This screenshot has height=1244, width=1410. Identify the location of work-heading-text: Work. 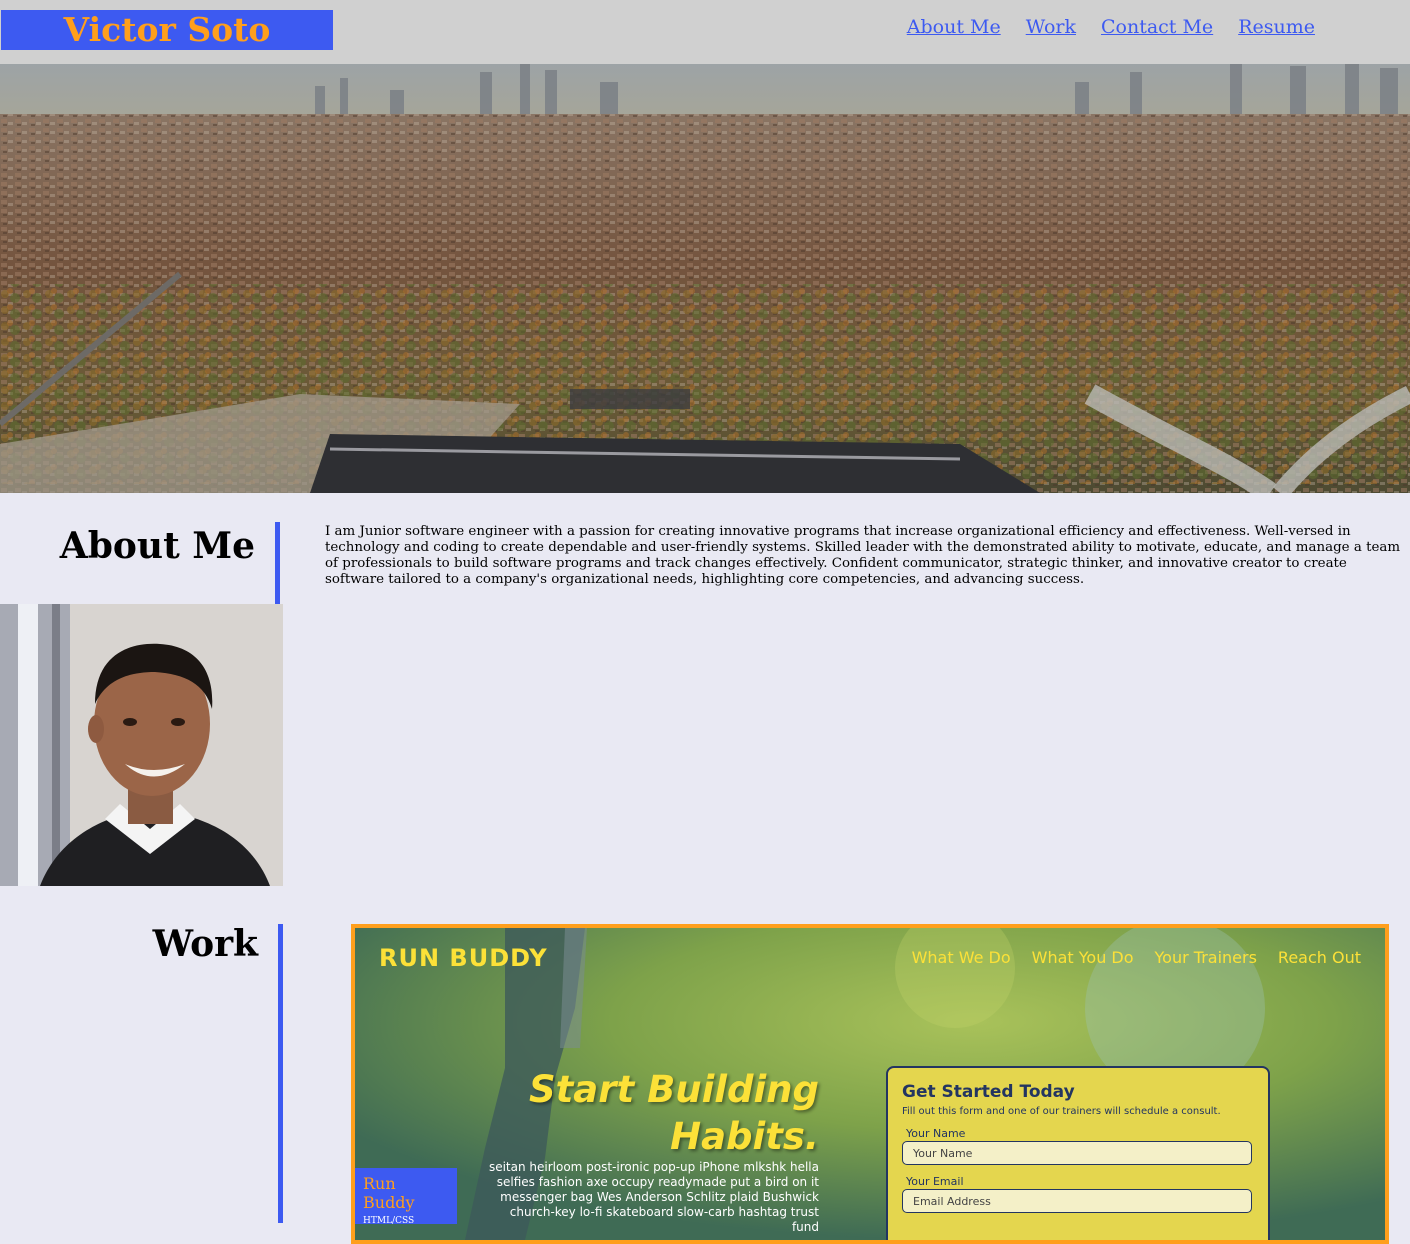
(205, 944).